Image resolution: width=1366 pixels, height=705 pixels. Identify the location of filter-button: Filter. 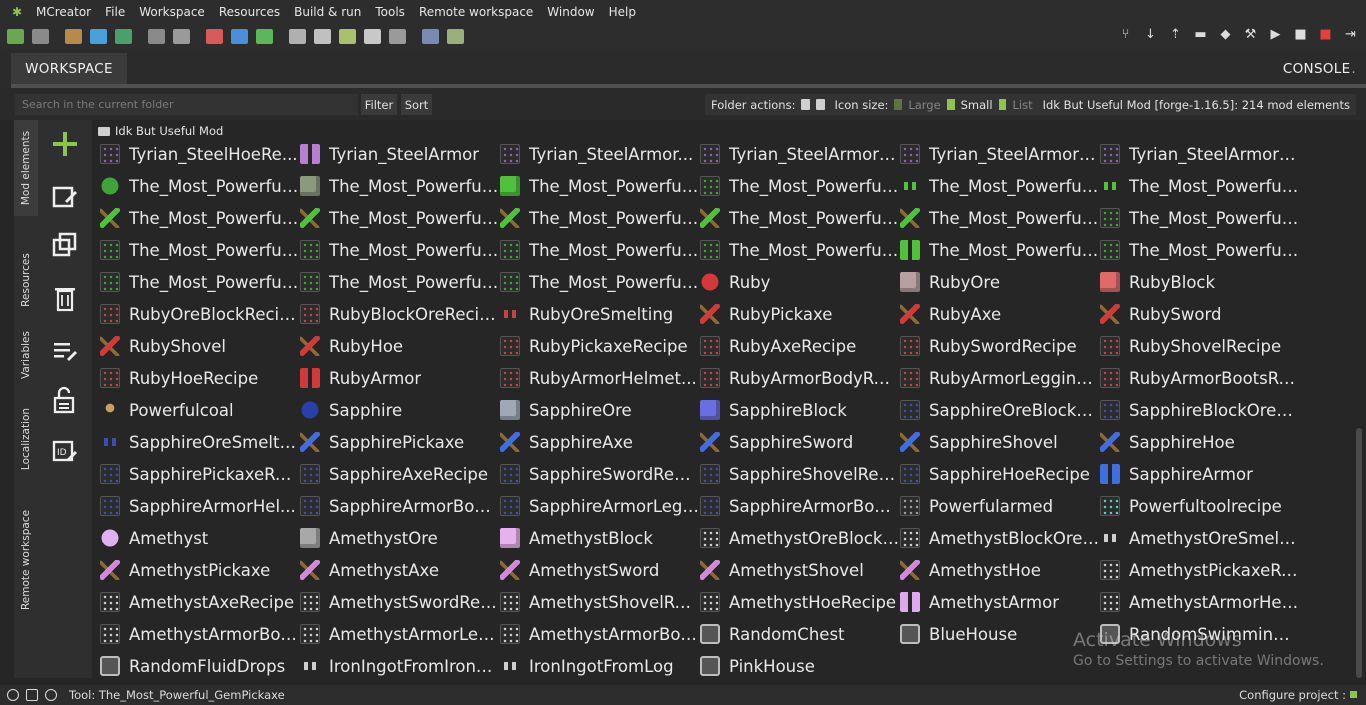
(379, 104).